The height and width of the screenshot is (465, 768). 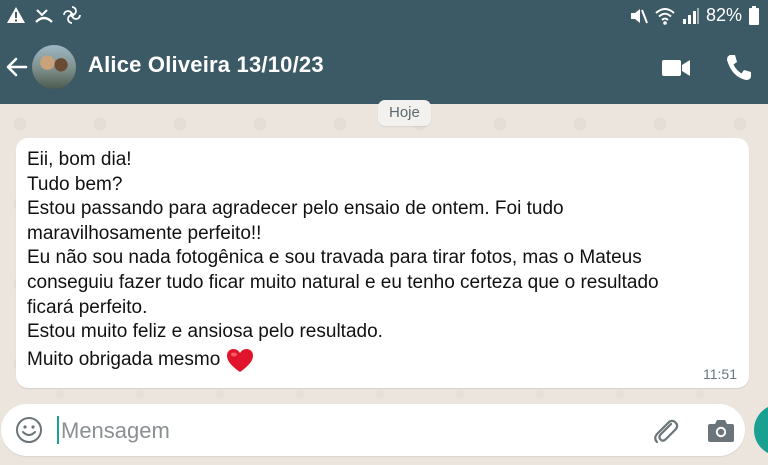 I want to click on avatar, so click(x=54, y=67).